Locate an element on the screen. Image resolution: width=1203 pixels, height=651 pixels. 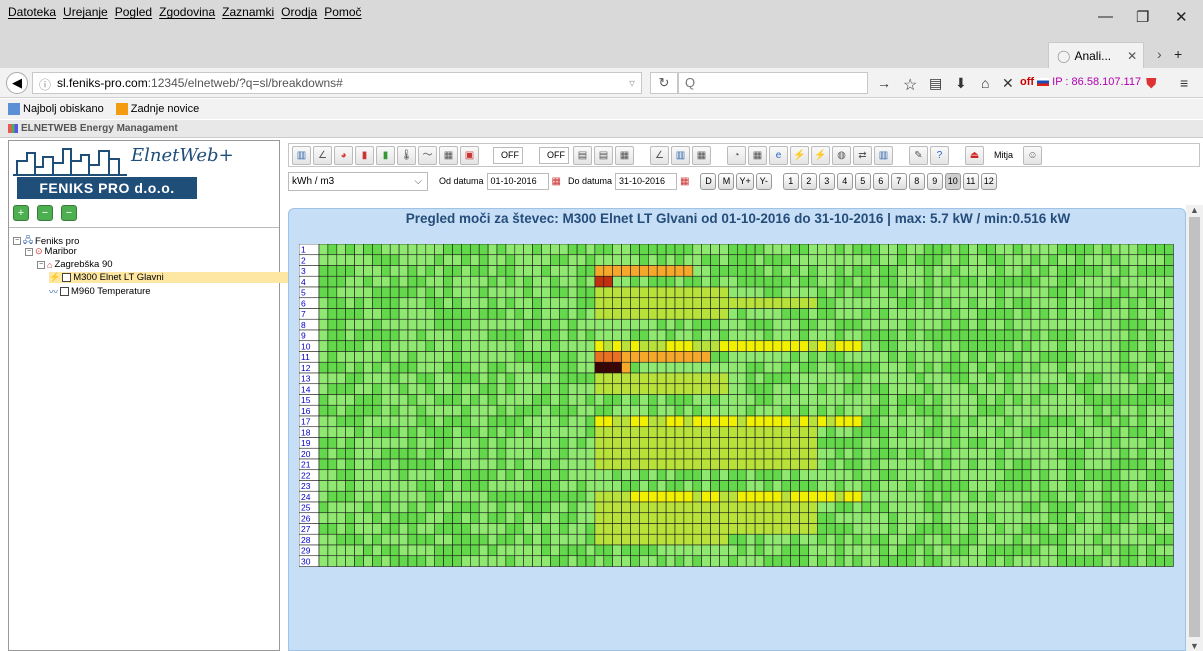
unit-select: kWh / m3 is located at coordinates (358, 181).